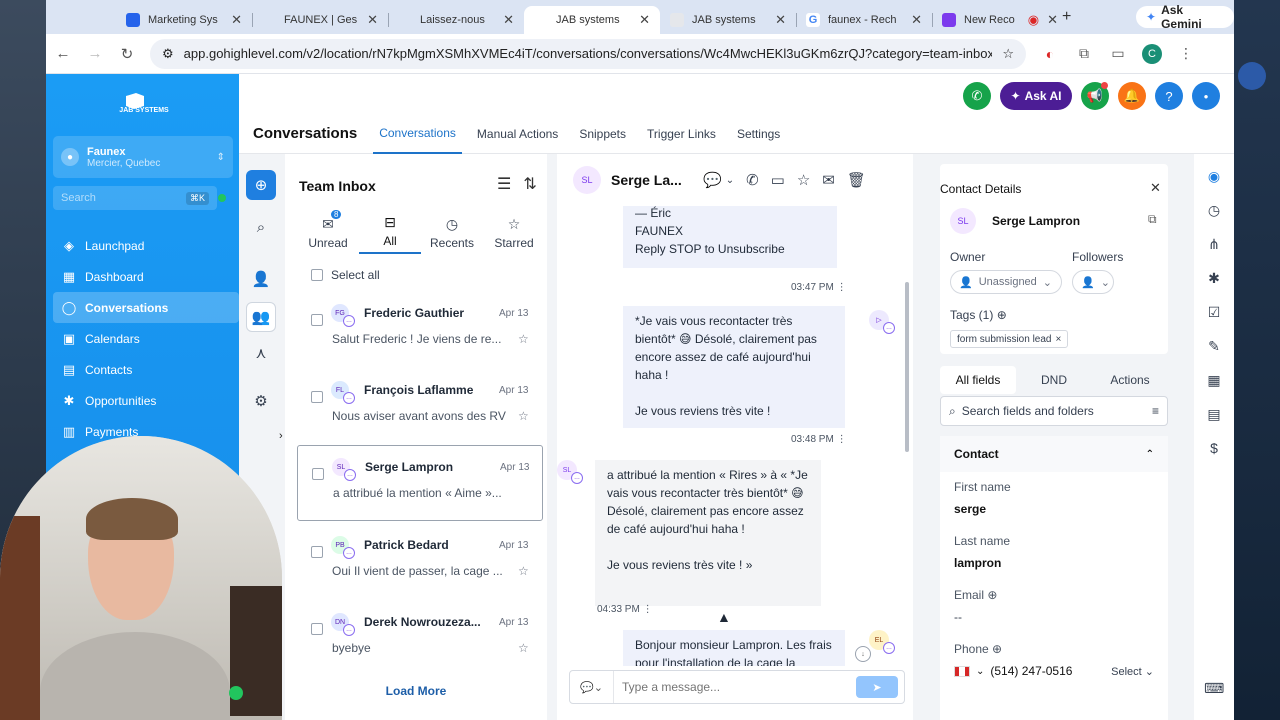  What do you see at coordinates (978, 380) in the screenshot?
I see `tab-all-fields: All fields` at bounding box center [978, 380].